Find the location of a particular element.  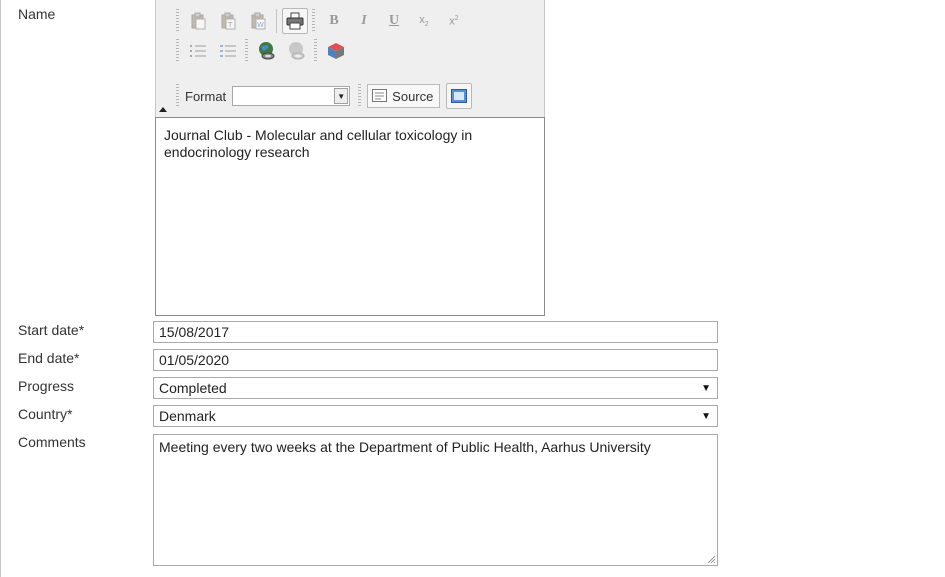

paste-word-icon: W is located at coordinates (258, 21).